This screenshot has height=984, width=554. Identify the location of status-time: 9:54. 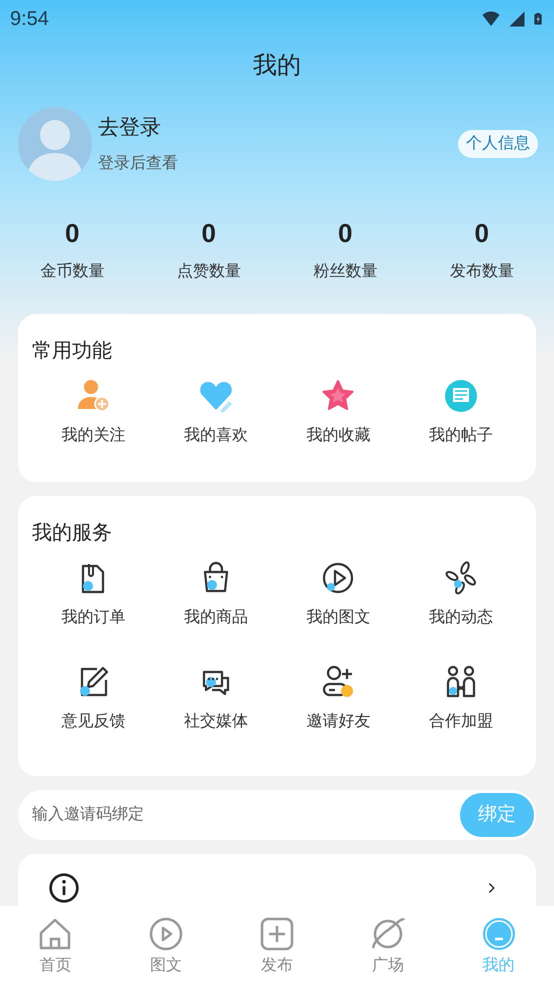
(29, 19).